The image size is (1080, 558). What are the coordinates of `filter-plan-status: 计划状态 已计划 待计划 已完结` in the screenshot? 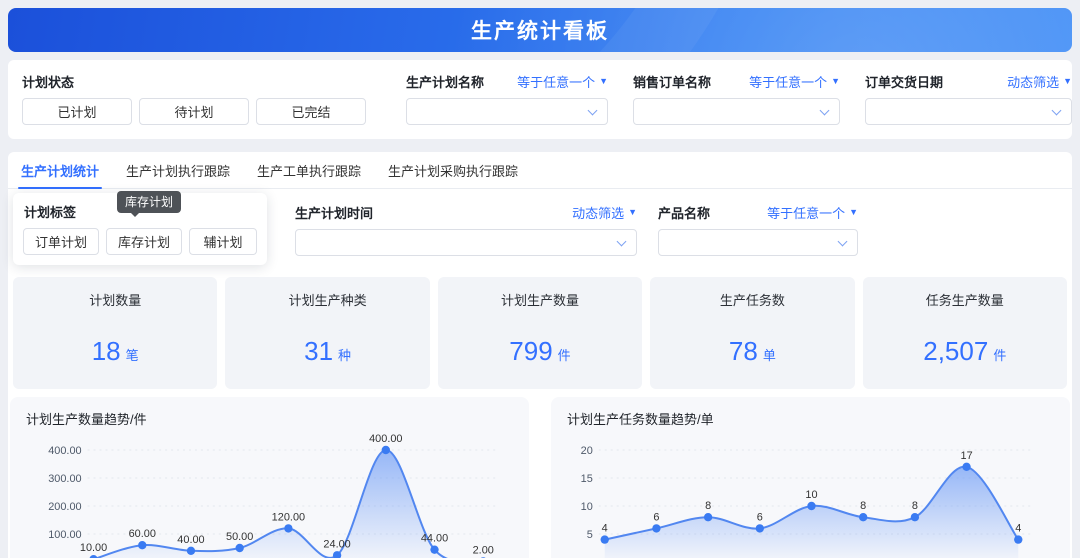 It's located at (194, 97).